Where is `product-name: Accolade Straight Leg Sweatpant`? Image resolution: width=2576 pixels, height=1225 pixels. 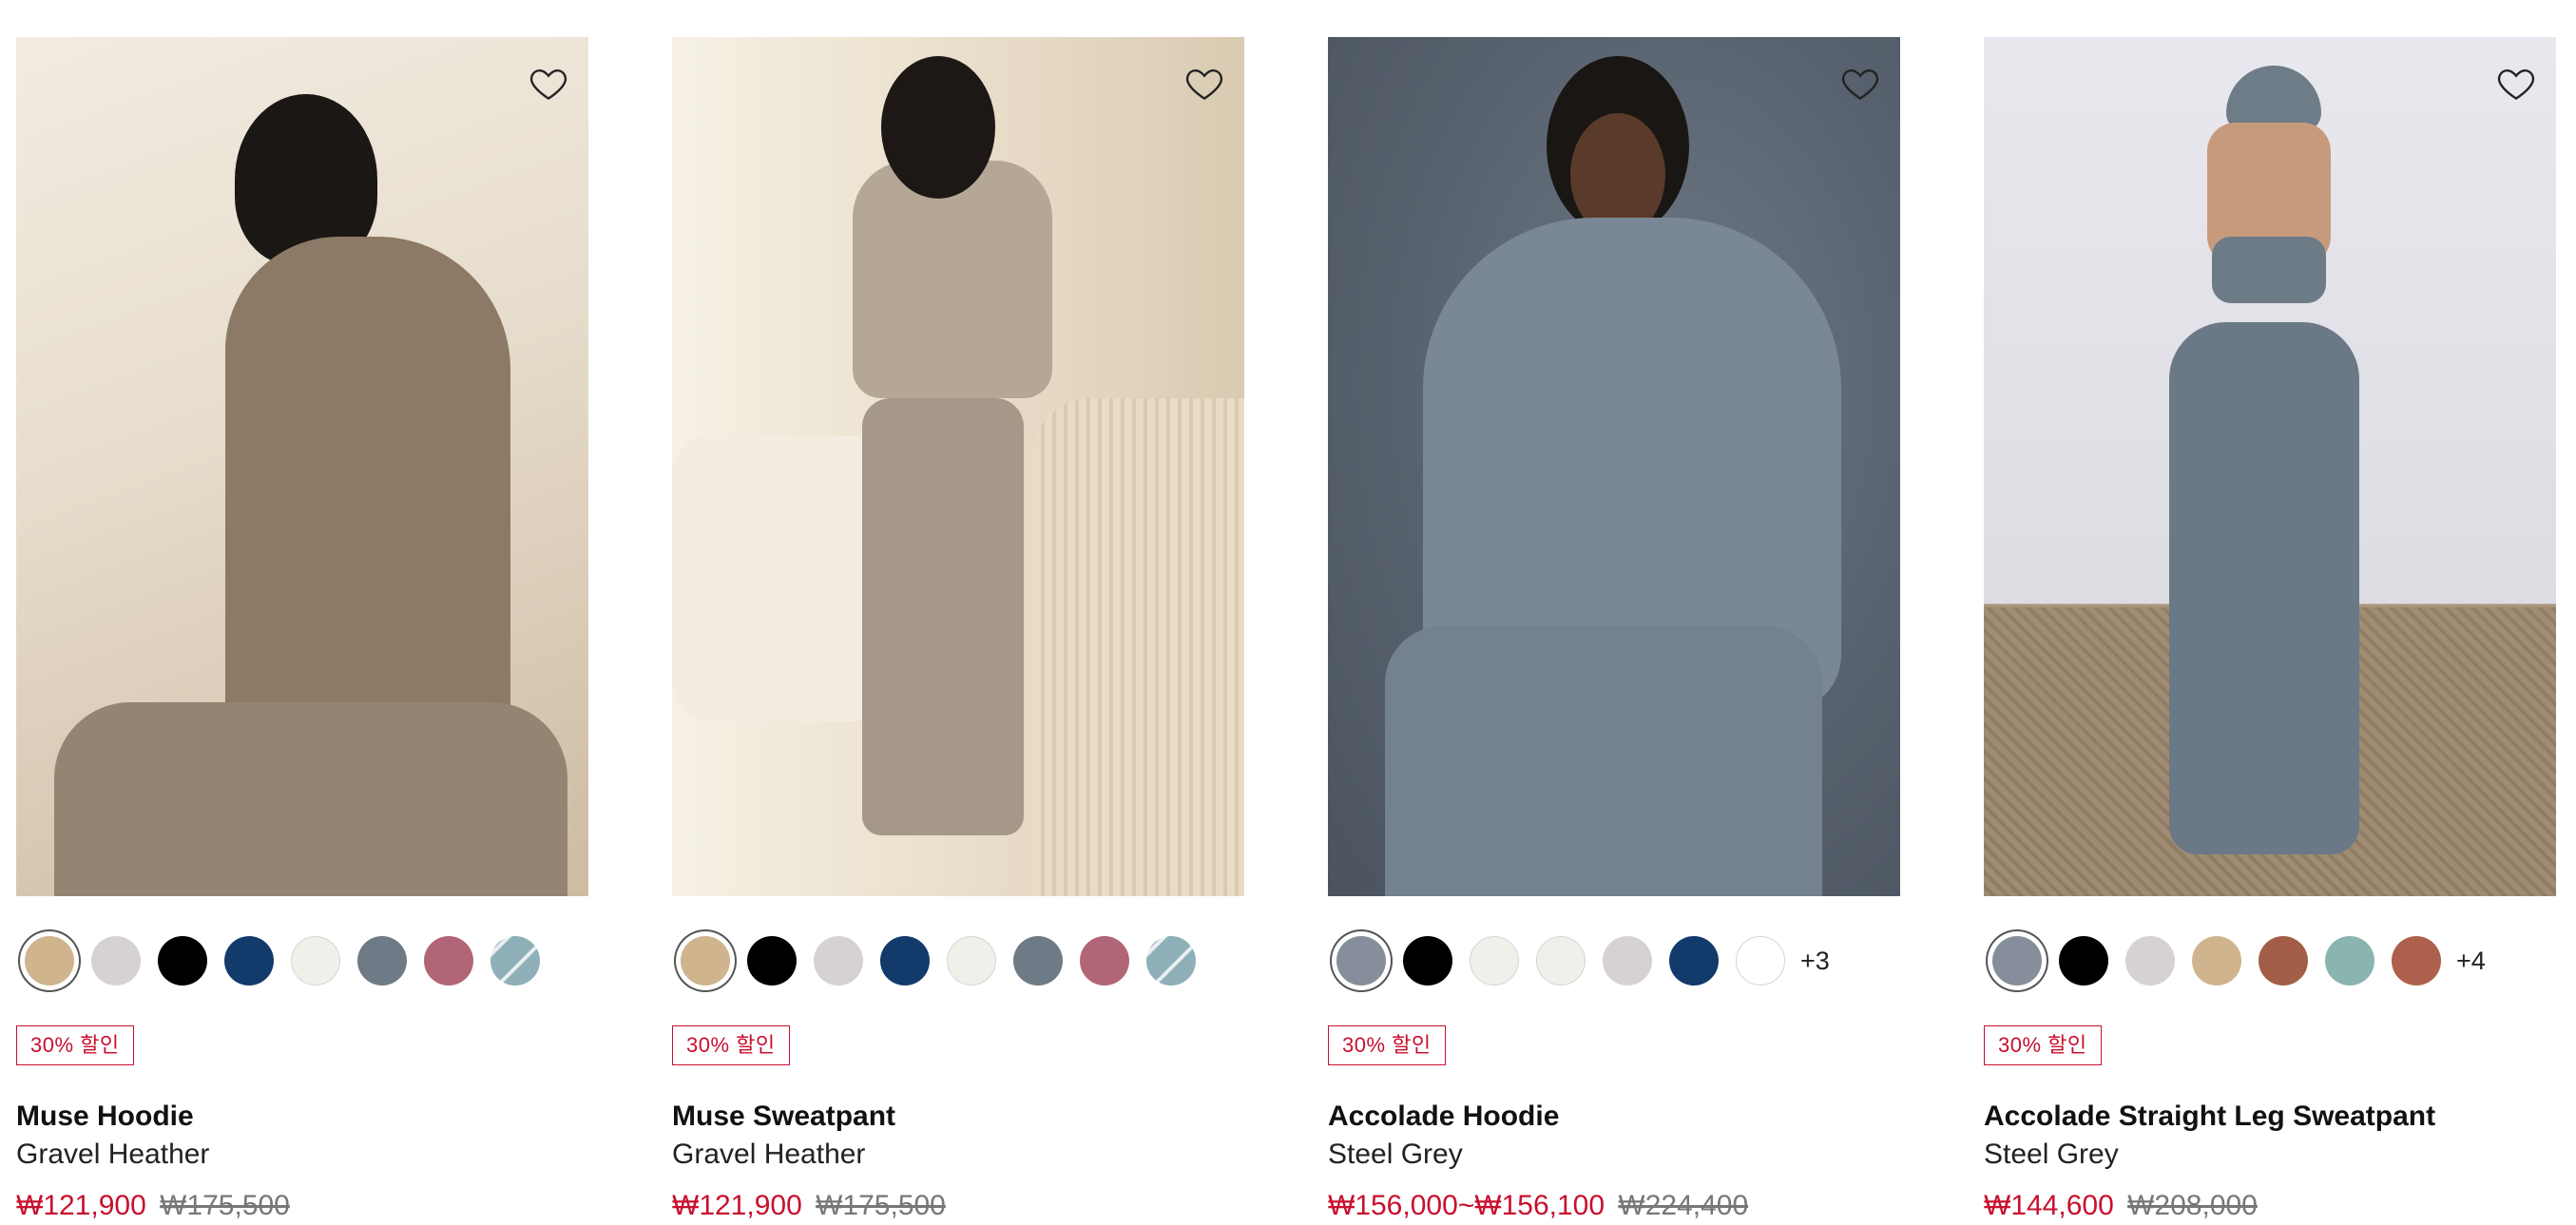
product-name: Accolade Straight Leg Sweatpant is located at coordinates (2270, 1117).